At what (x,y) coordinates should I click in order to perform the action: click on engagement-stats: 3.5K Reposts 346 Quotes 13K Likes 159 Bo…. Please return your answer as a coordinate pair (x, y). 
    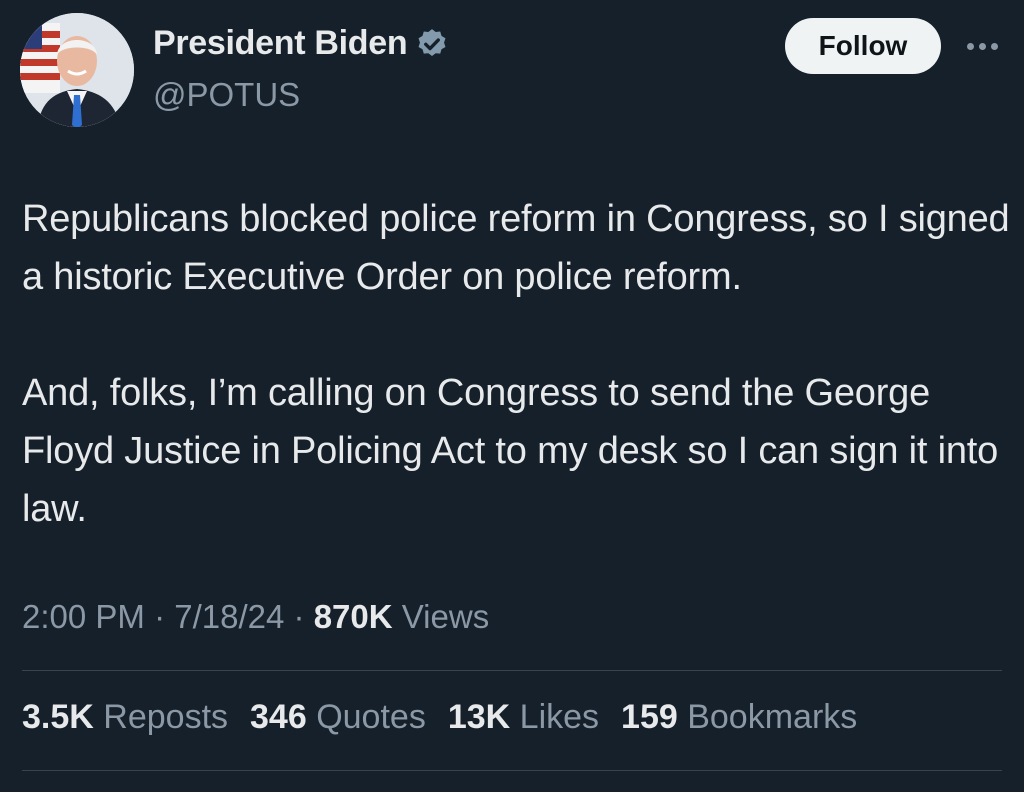
    Looking at the image, I should click on (439, 717).